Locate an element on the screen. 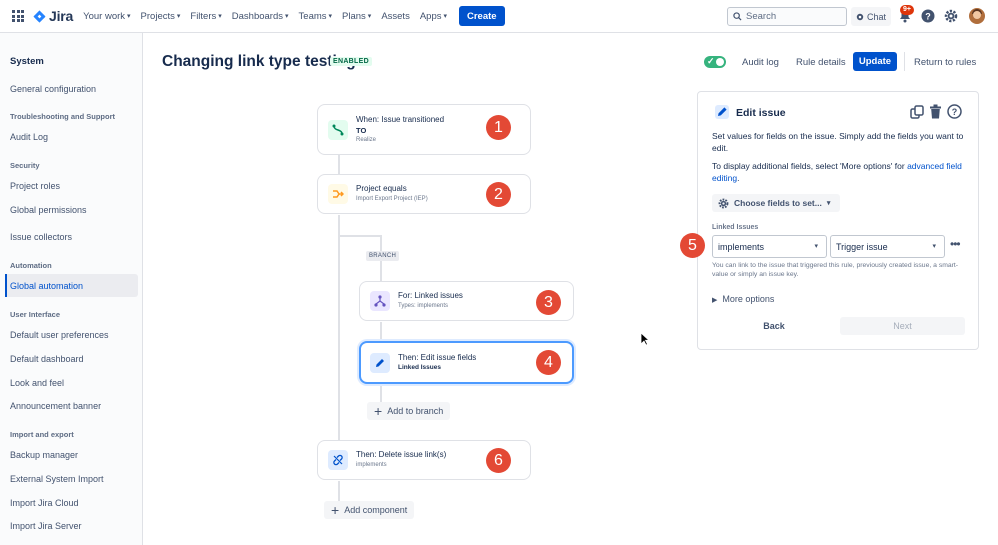 The height and width of the screenshot is (545, 998). sidebar-item-general-configuration: General configuration is located at coordinates (53, 89).